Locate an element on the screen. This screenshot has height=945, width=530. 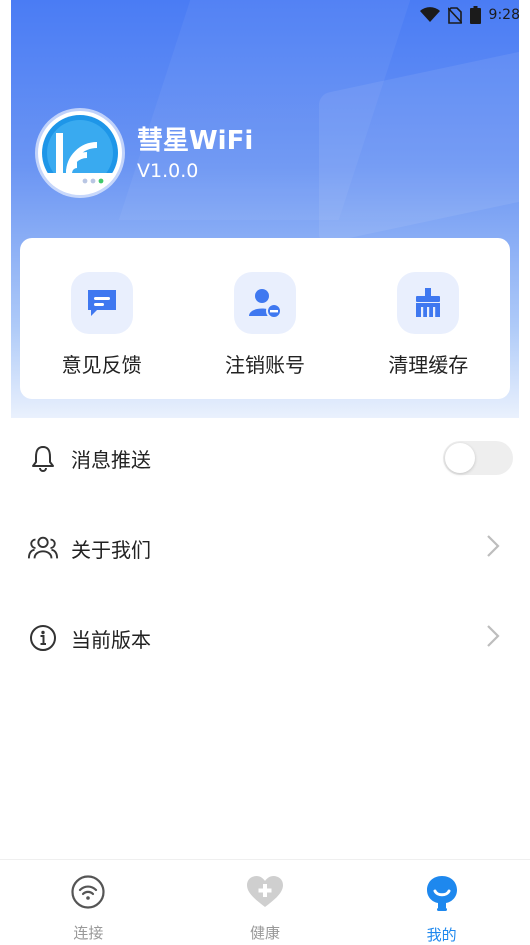
settings-row-push-notifications: 消息推送 is located at coordinates (265, 458).